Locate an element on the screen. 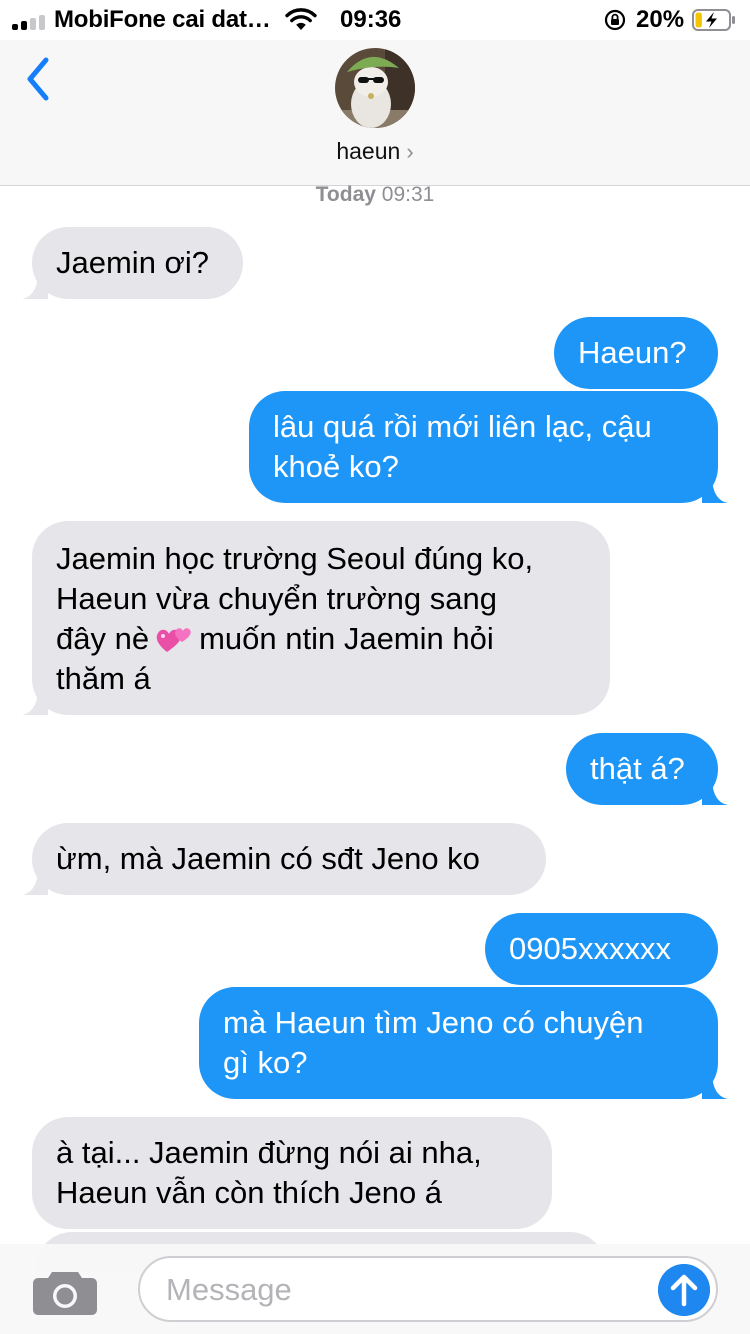 The width and height of the screenshot is (750, 1334). chevron-left-icon is located at coordinates (38, 80).